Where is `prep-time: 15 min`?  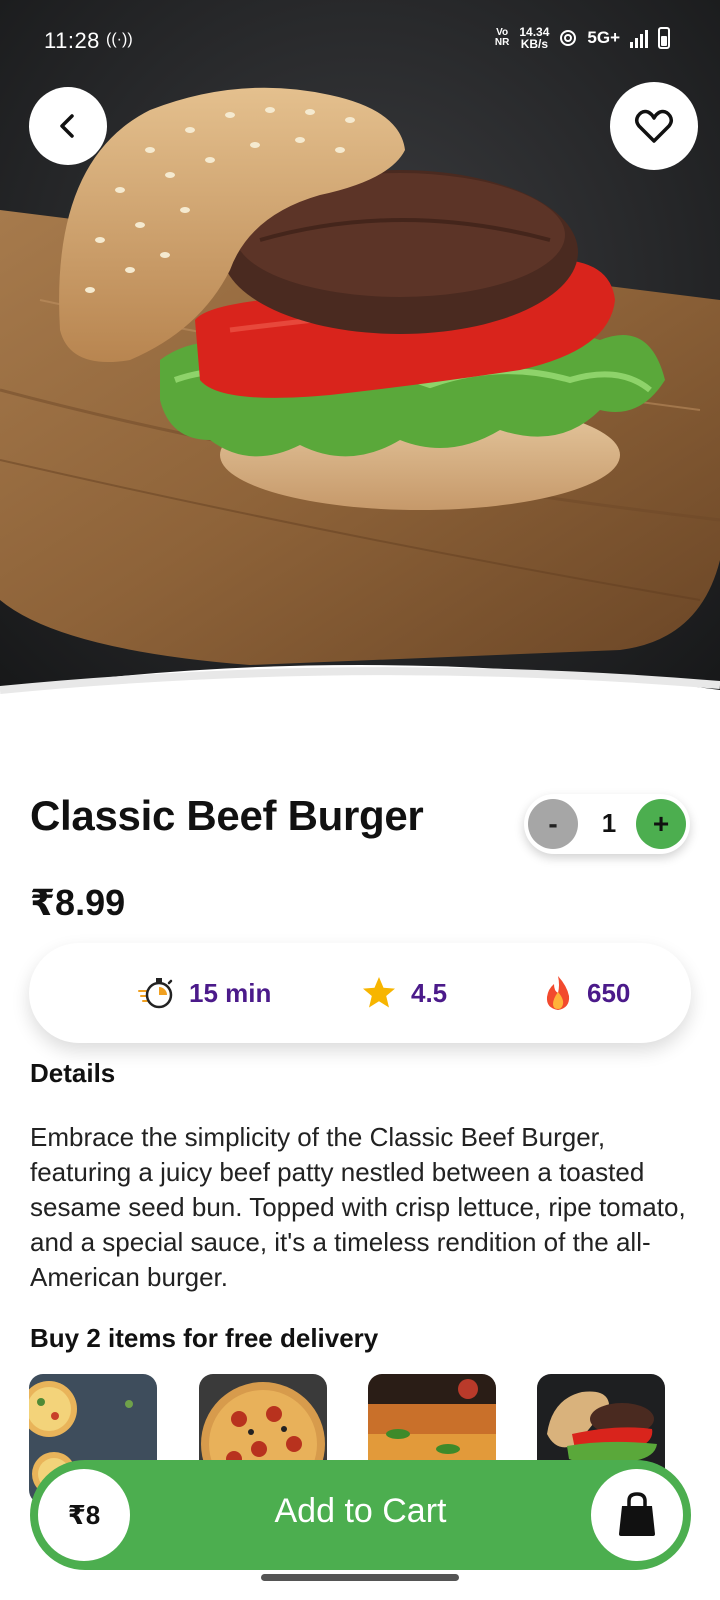 prep-time: 15 min is located at coordinates (204, 993).